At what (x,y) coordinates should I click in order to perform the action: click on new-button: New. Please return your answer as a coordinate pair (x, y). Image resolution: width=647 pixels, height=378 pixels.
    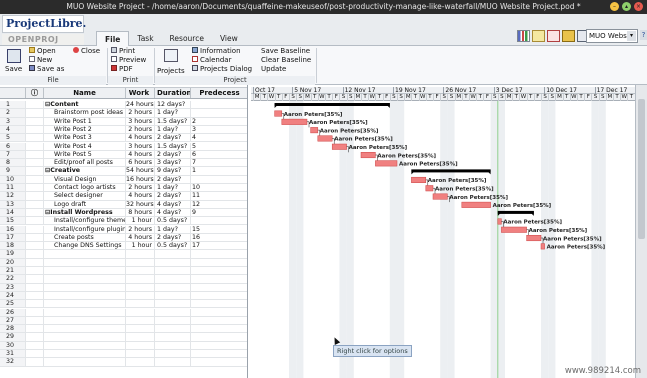
    Looking at the image, I should click on (40, 60).